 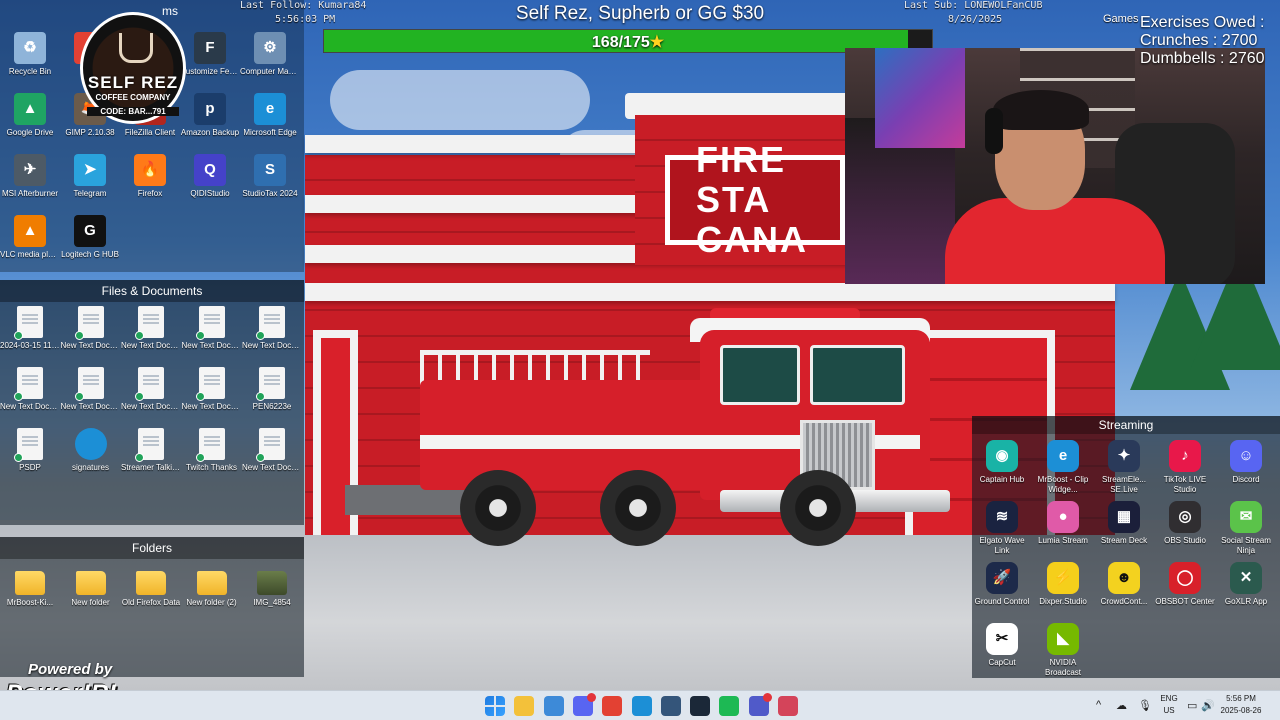 What do you see at coordinates (788, 706) in the screenshot?
I see `snip-icon` at bounding box center [788, 706].